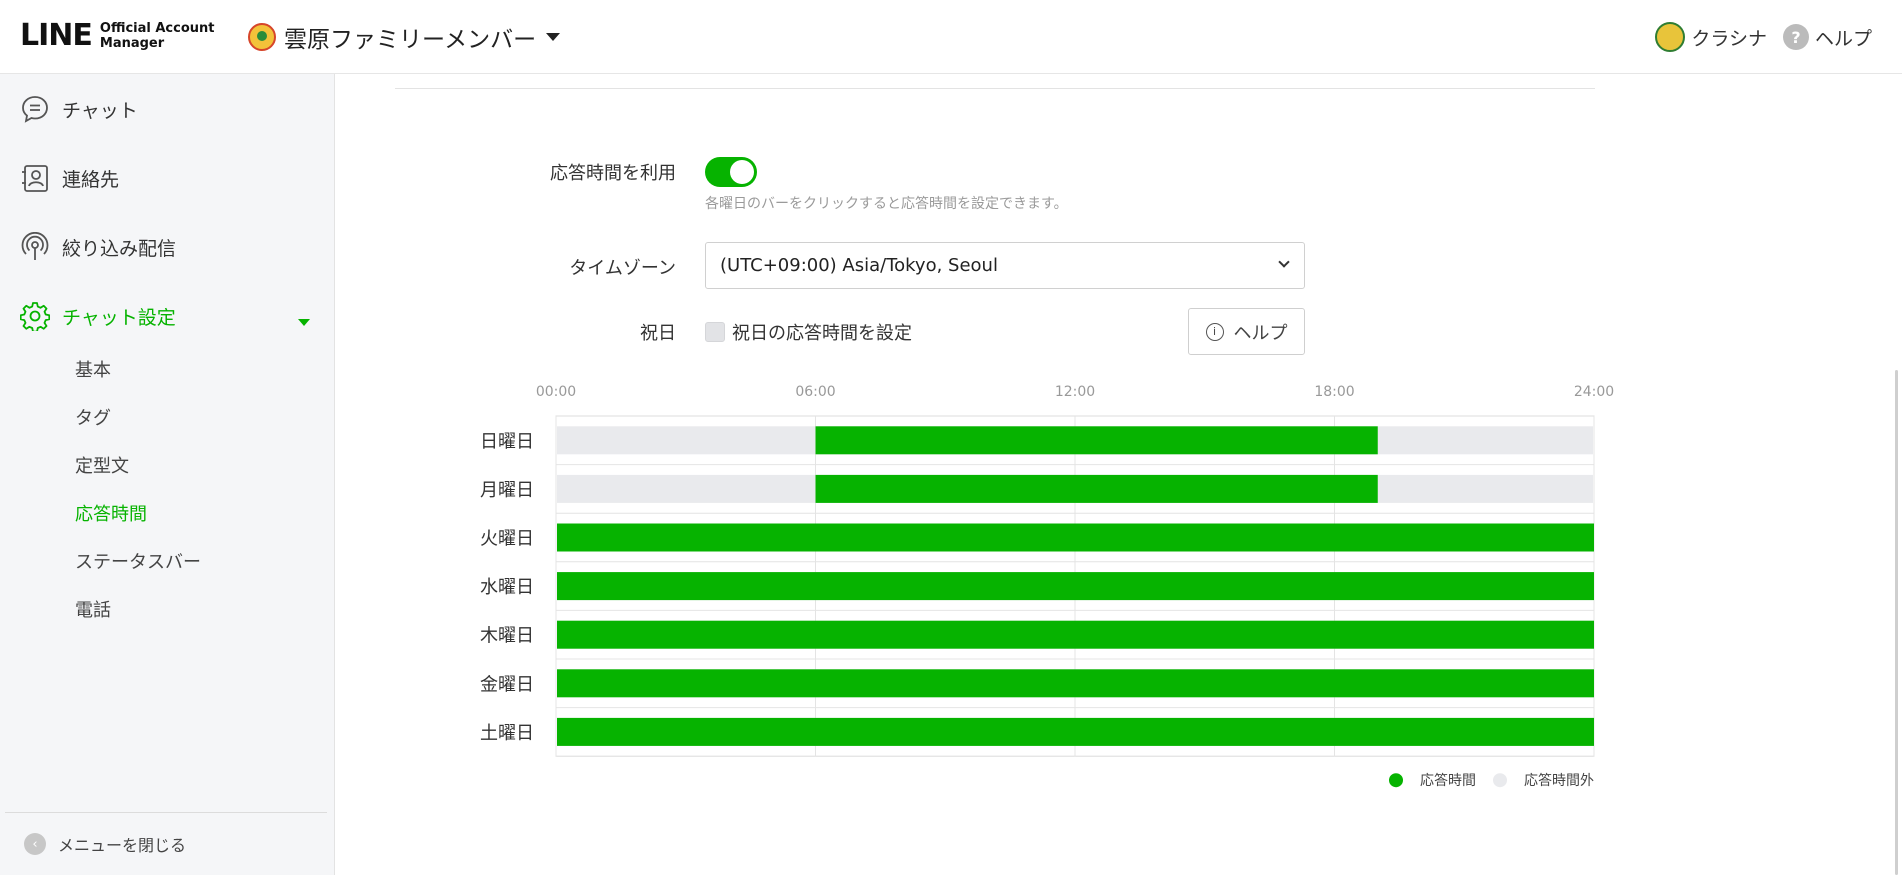 This screenshot has width=1902, height=875. Describe the element at coordinates (1334, 392) in the screenshot. I see `x-tick-label: 18:00` at that location.